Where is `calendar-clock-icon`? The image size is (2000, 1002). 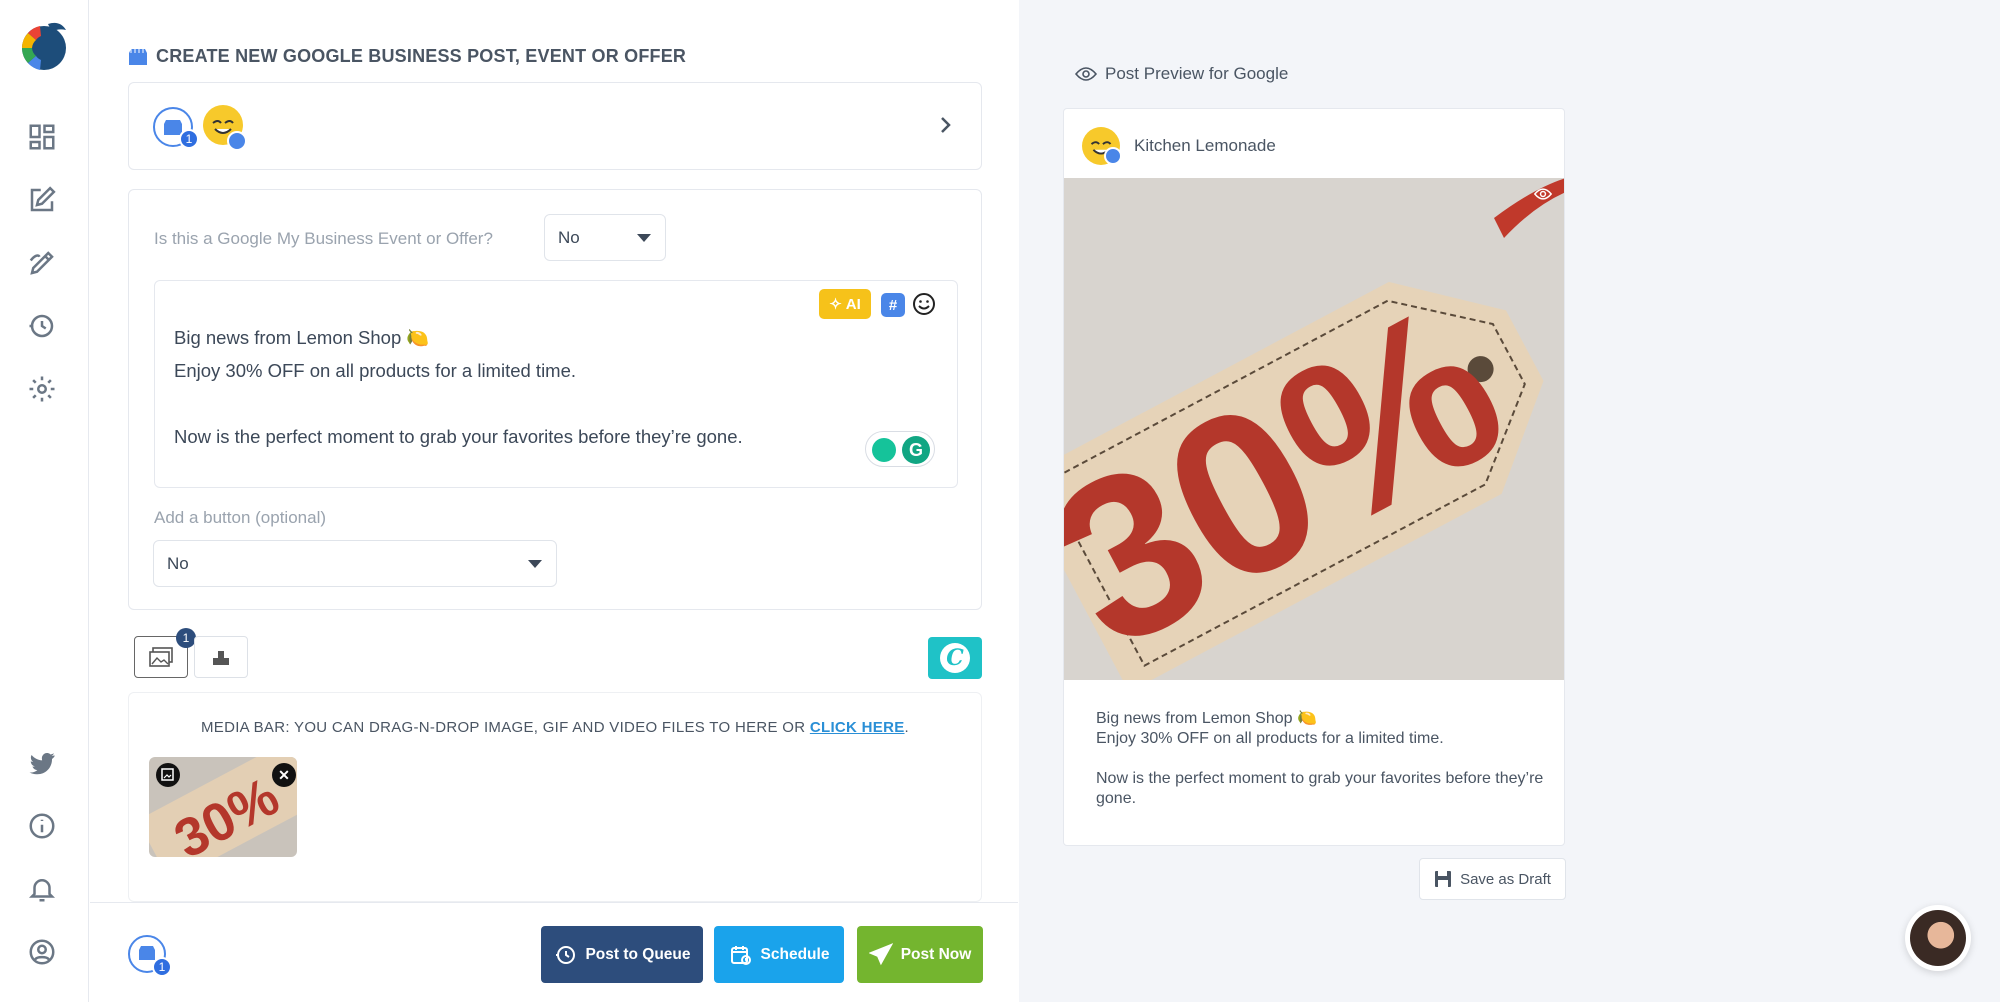
calendar-clock-icon is located at coordinates (740, 955).